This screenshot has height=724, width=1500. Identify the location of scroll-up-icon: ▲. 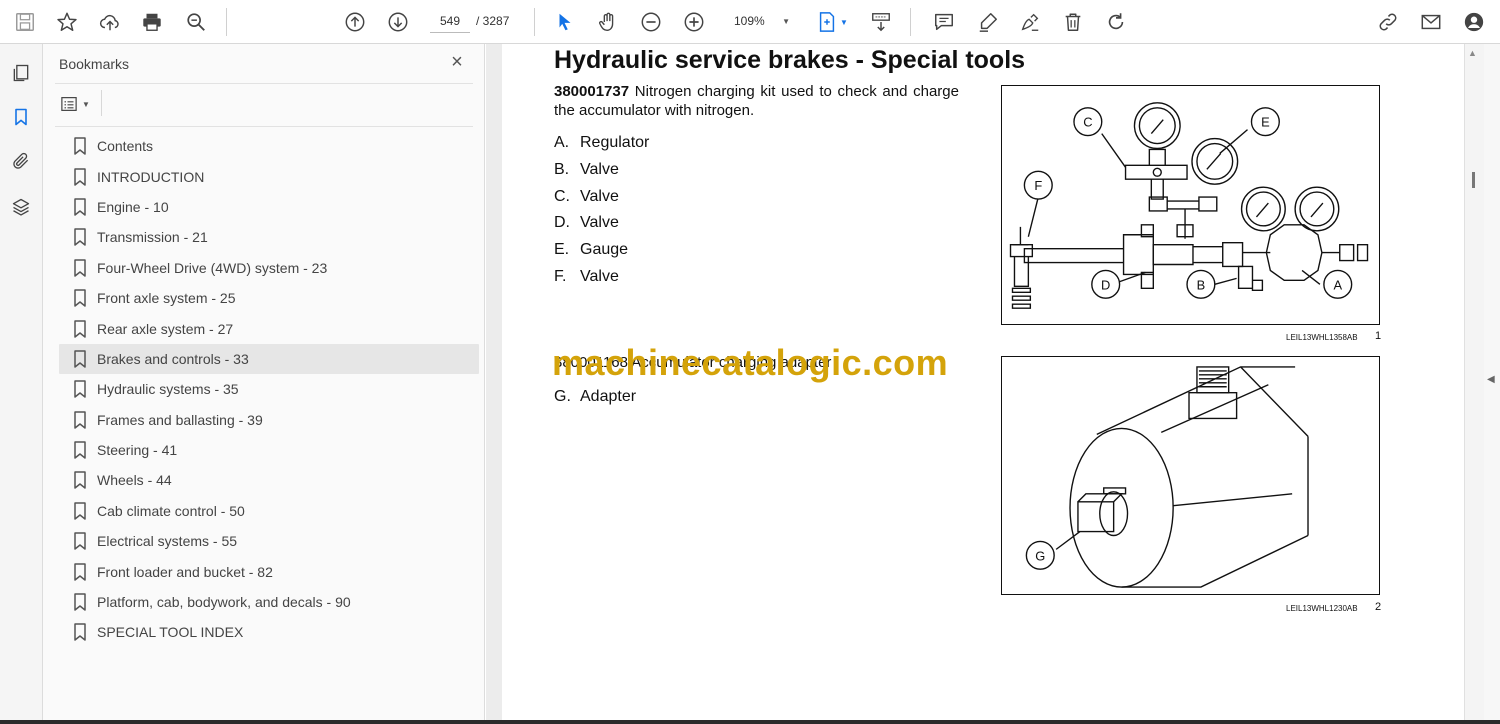
(1472, 53).